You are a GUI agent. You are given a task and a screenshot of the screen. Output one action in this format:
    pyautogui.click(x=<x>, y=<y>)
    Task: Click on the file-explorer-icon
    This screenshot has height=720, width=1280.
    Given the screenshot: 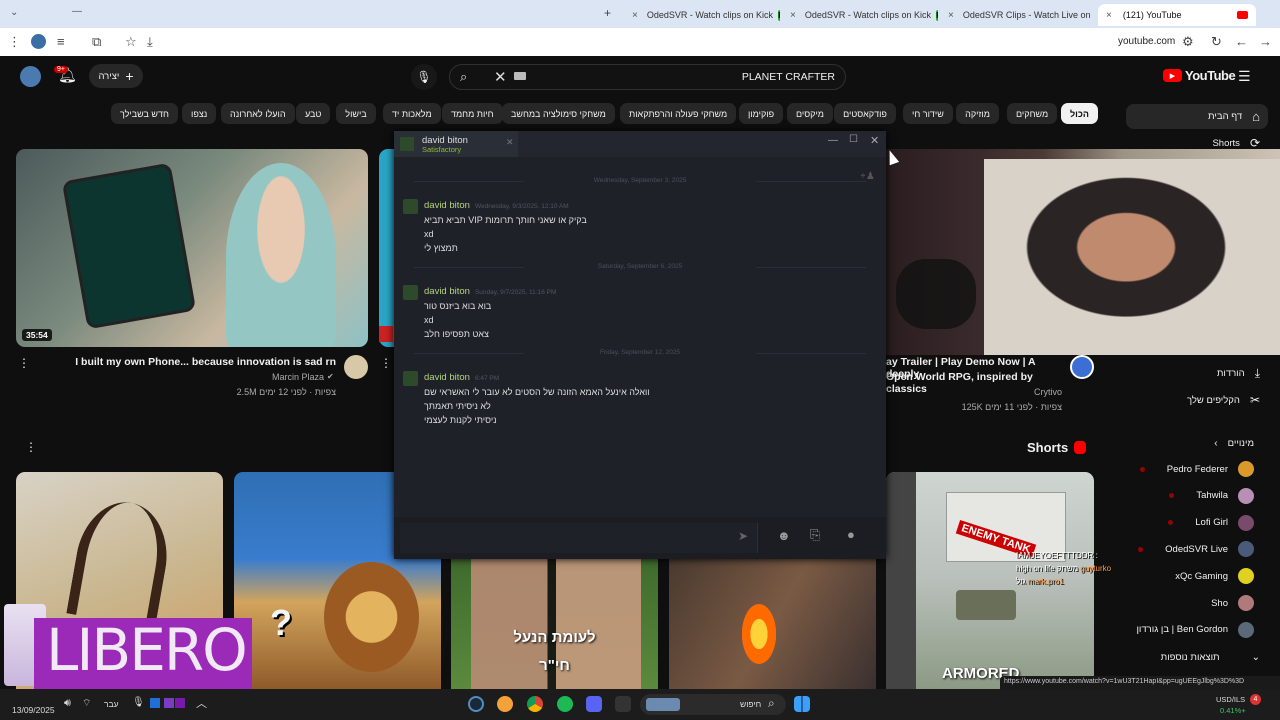 What is the action you would take?
    pyautogui.click(x=623, y=704)
    